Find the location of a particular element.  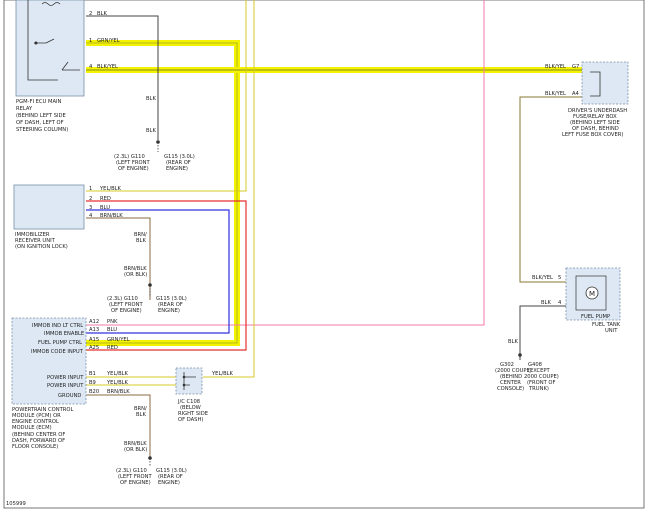

ground-mid-wire-3: (OR BLK) is located at coordinates (135, 275).